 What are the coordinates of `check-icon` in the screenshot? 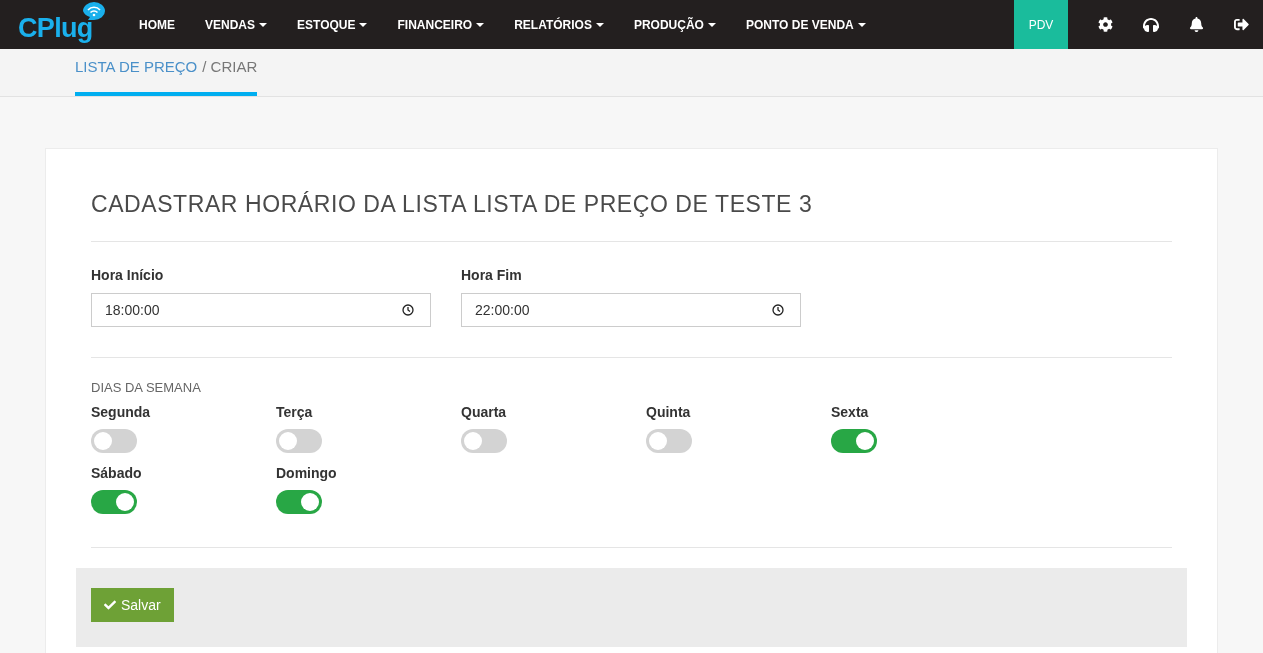 It's located at (110, 605).